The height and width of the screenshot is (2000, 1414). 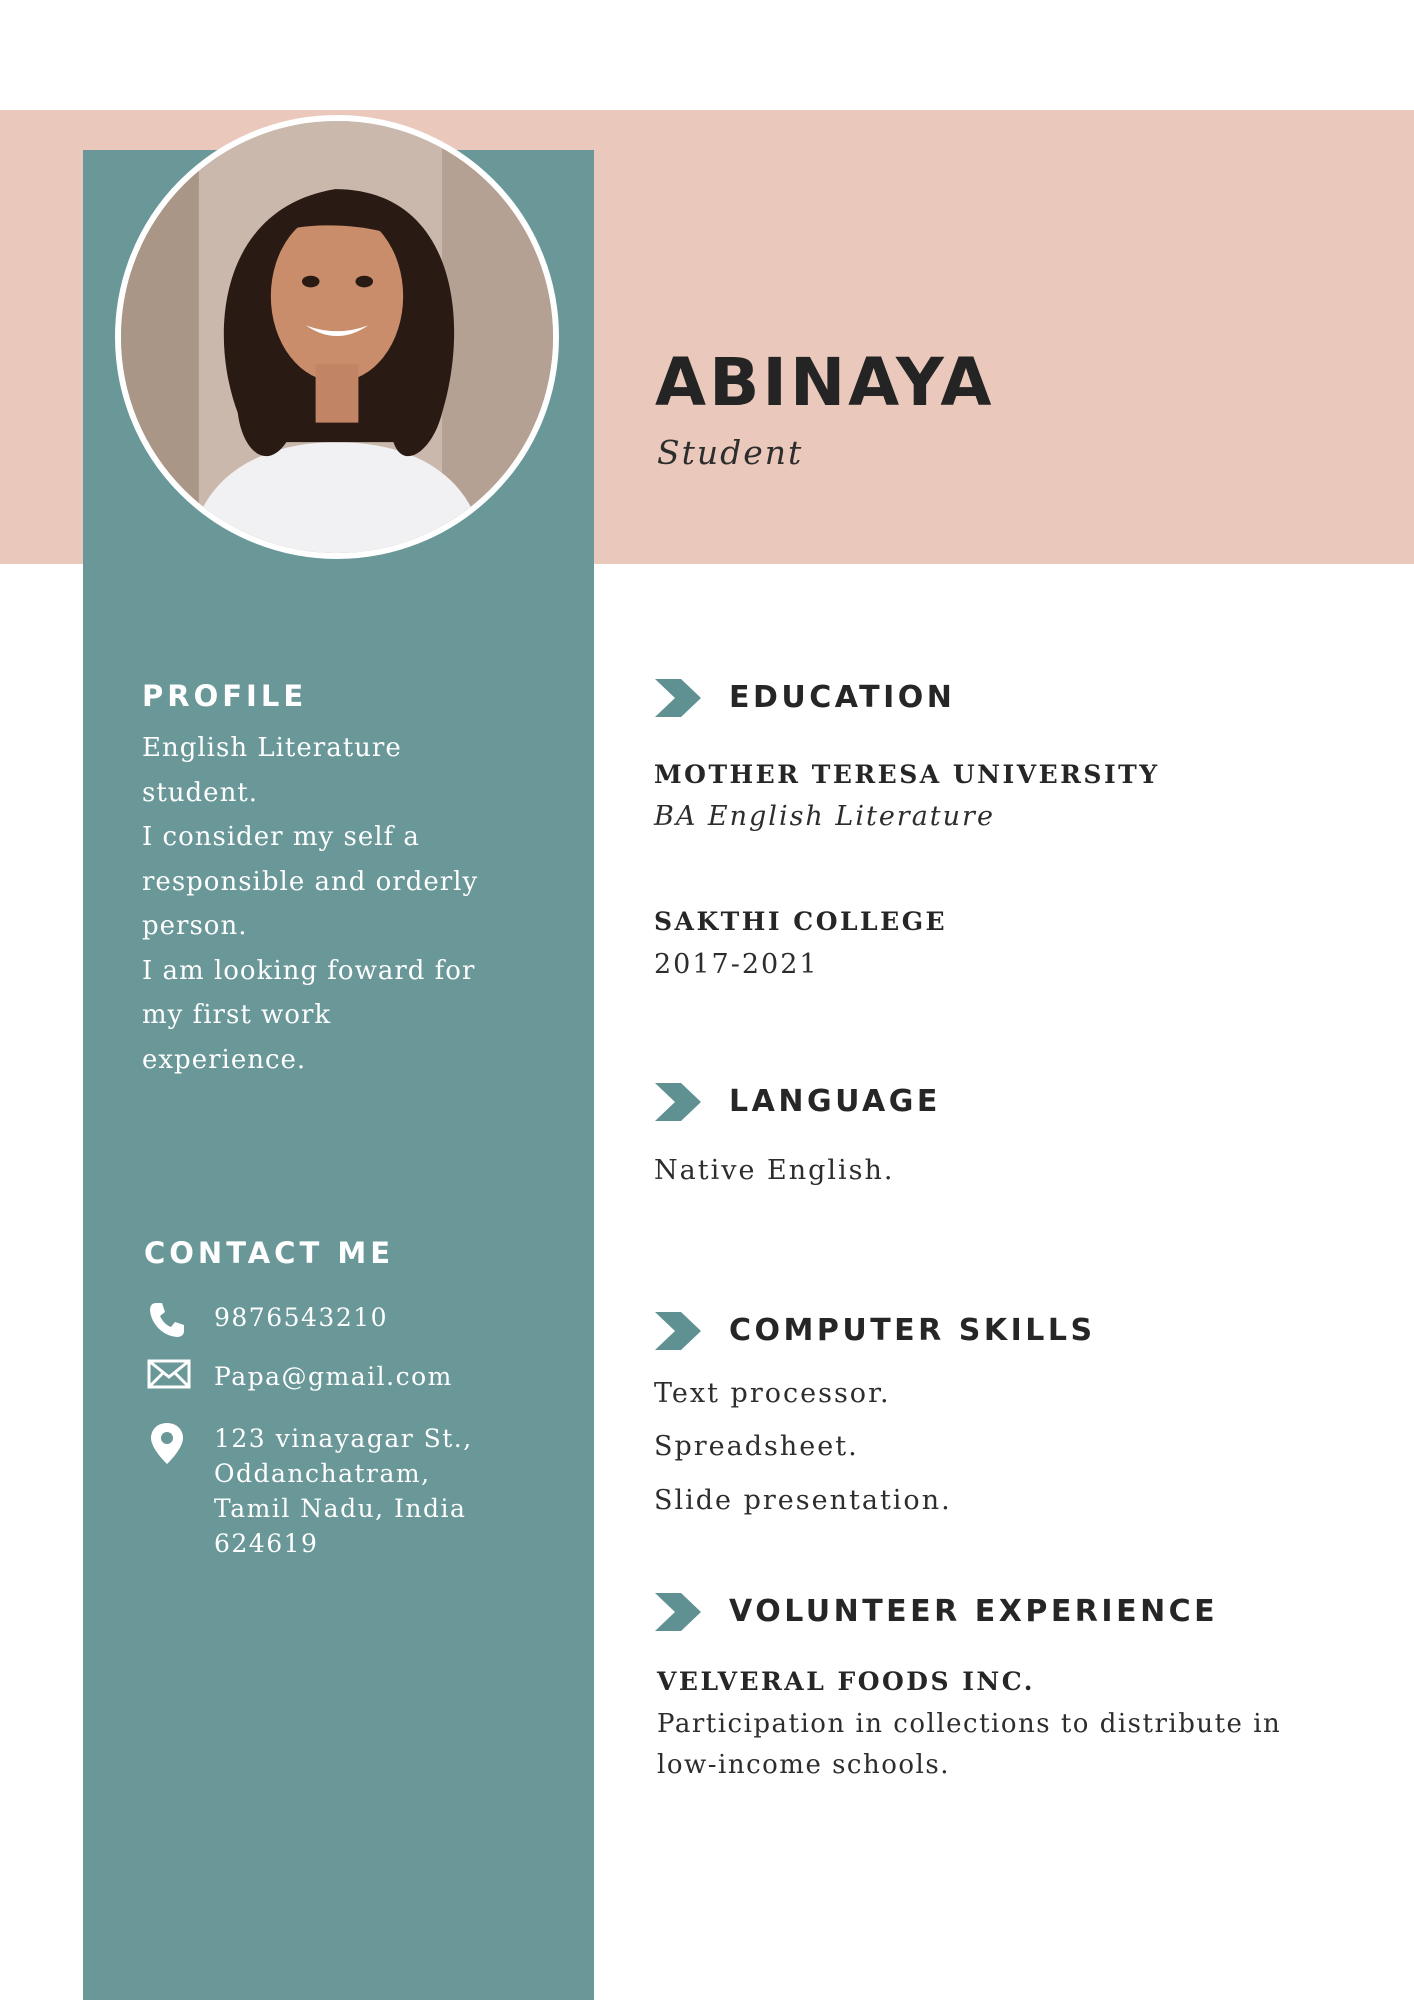 What do you see at coordinates (322, 1473) in the screenshot?
I see `address-line: Oddanchatram,` at bounding box center [322, 1473].